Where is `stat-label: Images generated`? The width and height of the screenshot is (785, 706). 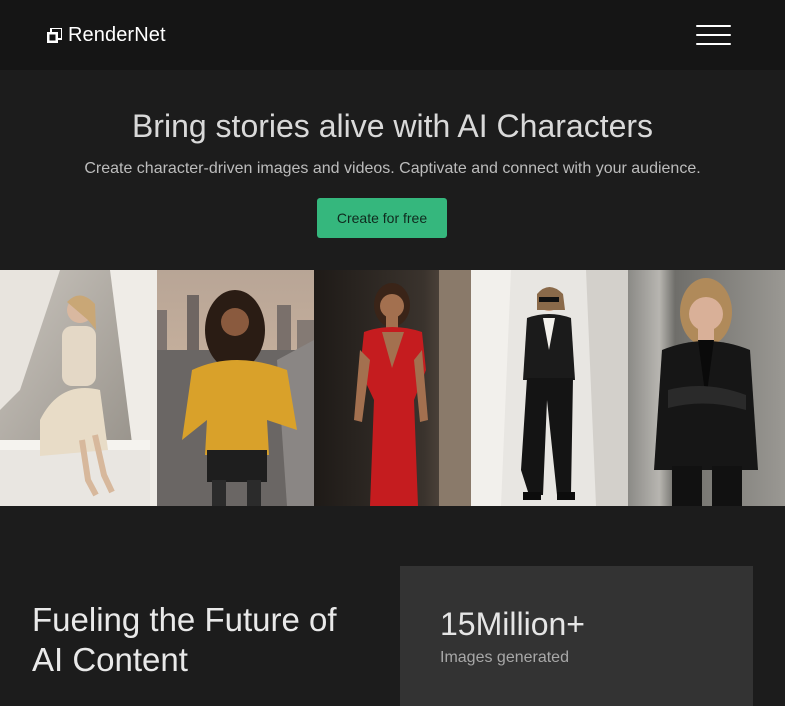 stat-label: Images generated is located at coordinates (504, 657).